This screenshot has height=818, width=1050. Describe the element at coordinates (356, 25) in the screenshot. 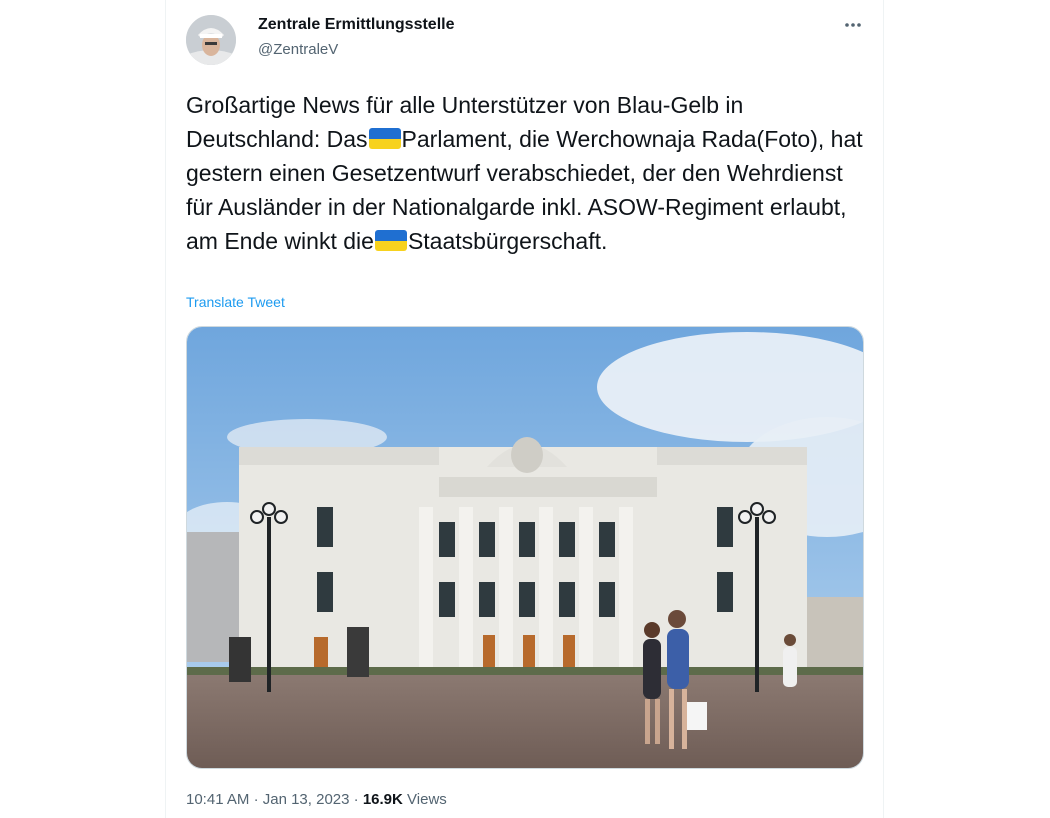

I see `display-name: Zentrale Ermittlungsstelle` at that location.